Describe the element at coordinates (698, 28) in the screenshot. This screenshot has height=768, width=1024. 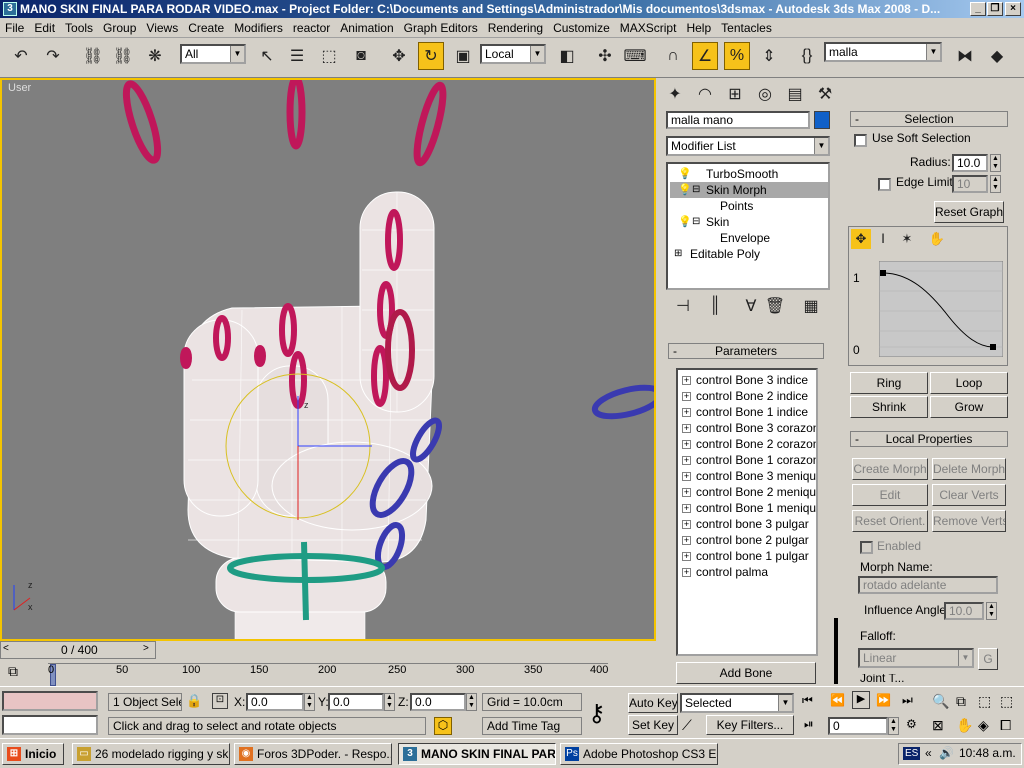
I see `menu-help: Help` at that location.